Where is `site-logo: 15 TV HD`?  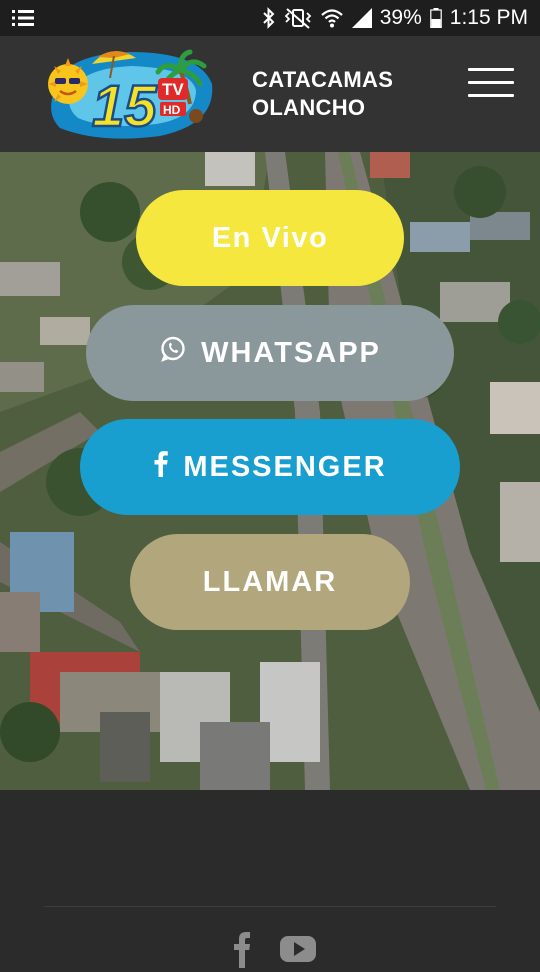
site-logo: 15 TV HD is located at coordinates (130, 94).